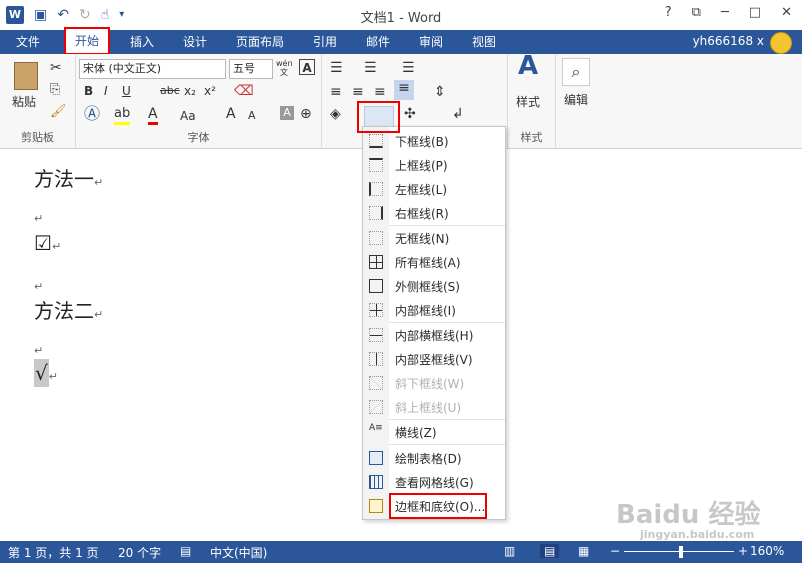 The height and width of the screenshot is (563, 802). Describe the element at coordinates (238, 552) in the screenshot. I see `language-indicator: 中文(中国)` at that location.